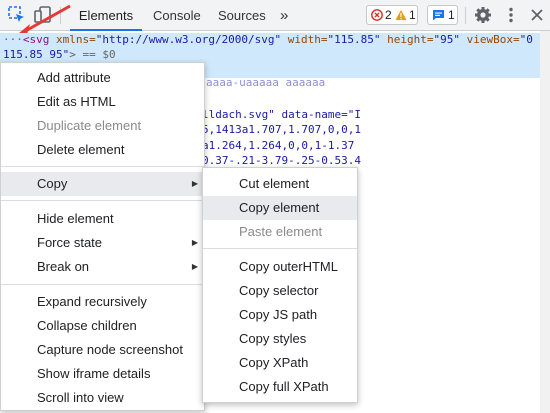  What do you see at coordinates (102, 150) in the screenshot?
I see `menu-item-delete-element: Delete element` at bounding box center [102, 150].